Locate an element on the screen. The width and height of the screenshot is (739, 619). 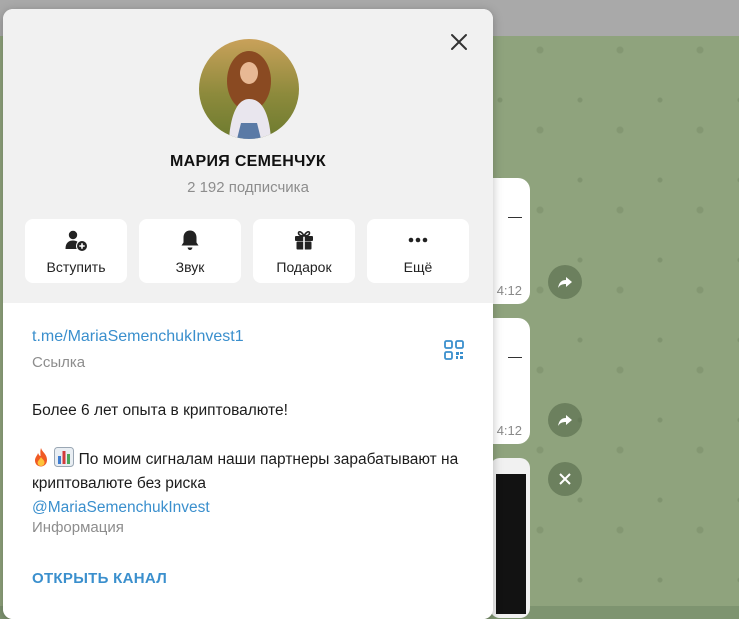
sound-label: Звук is located at coordinates (190, 267).